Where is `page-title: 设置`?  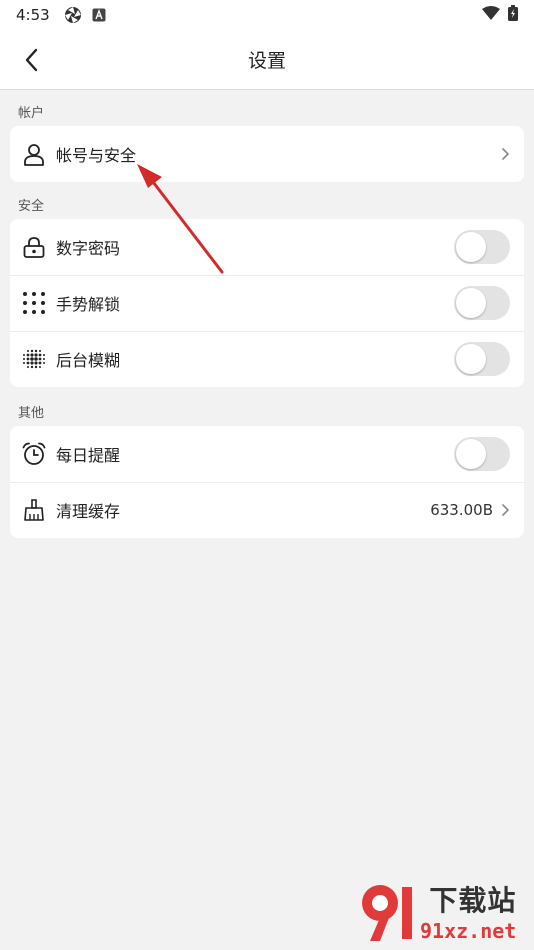 page-title: 设置 is located at coordinates (266, 61).